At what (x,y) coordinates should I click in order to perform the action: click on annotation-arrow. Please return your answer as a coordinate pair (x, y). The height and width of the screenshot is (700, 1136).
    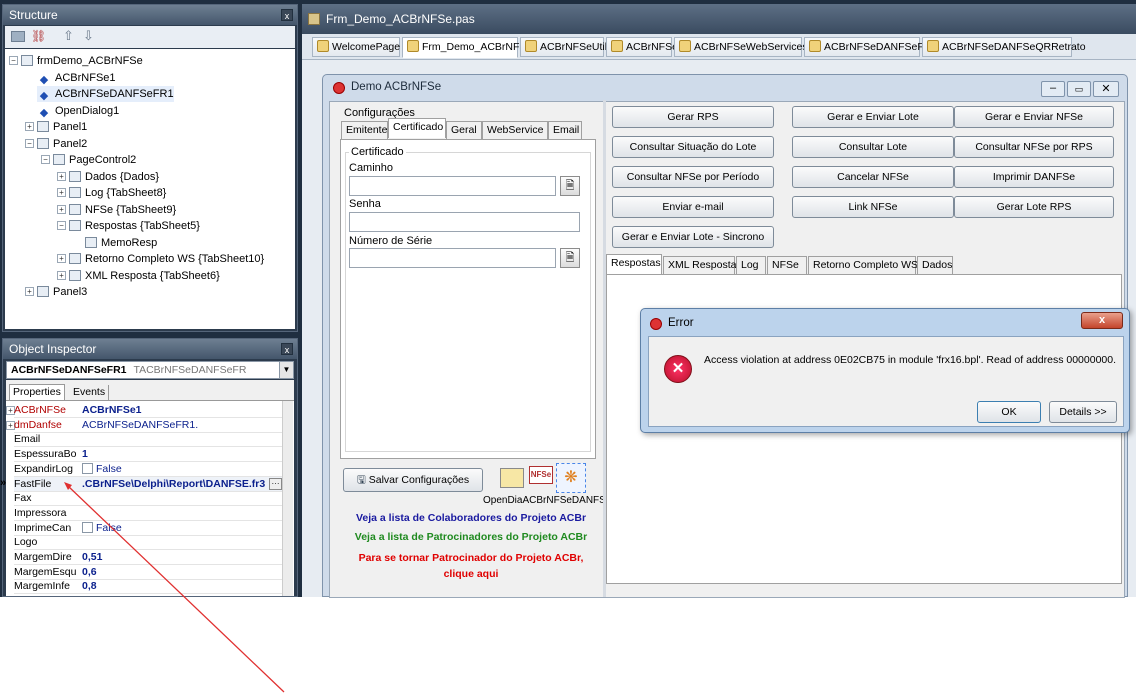
    Looking at the image, I should click on (174, 587).